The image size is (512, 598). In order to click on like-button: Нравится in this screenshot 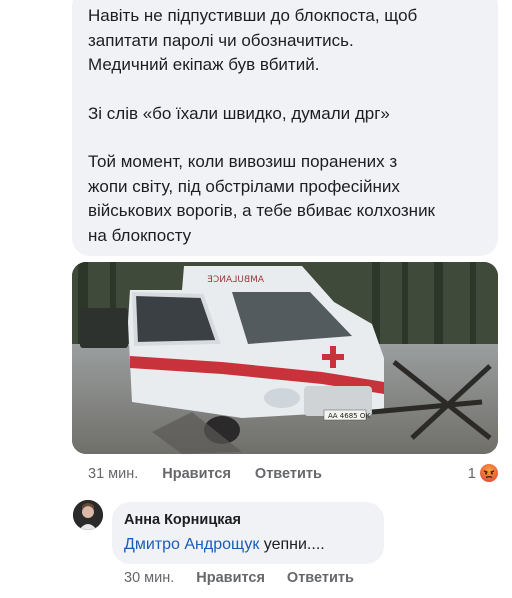, I will do `click(196, 474)`.